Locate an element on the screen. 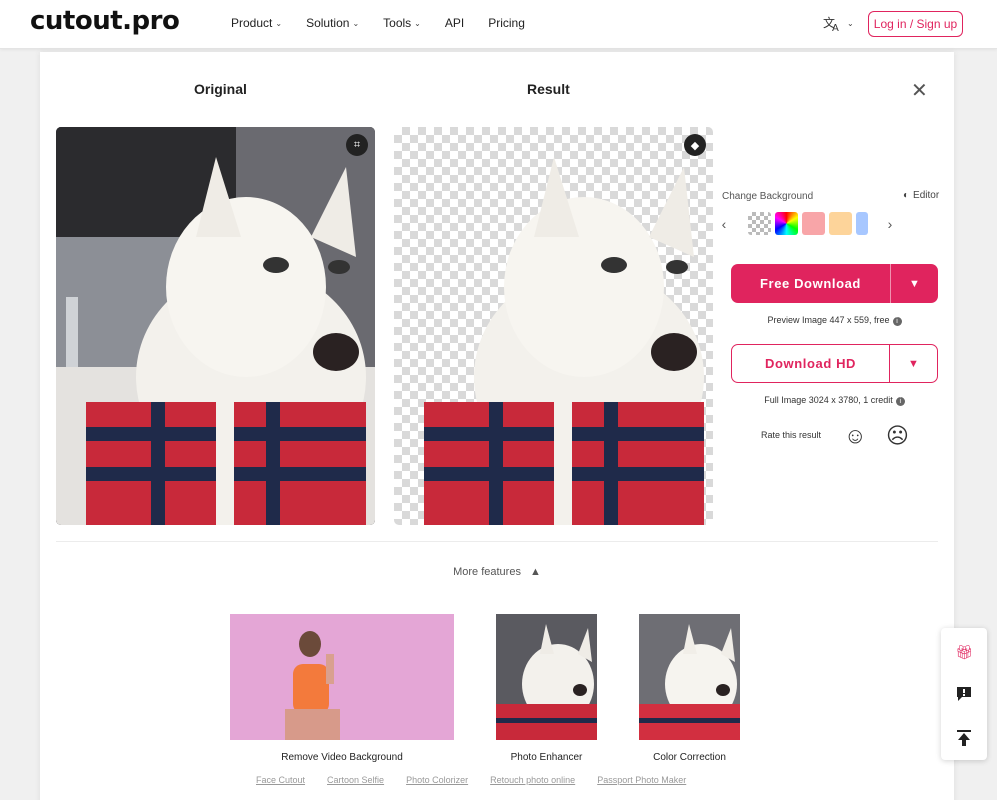 The width and height of the screenshot is (997, 800). floating-toolbar: 🎁︎ is located at coordinates (964, 694).